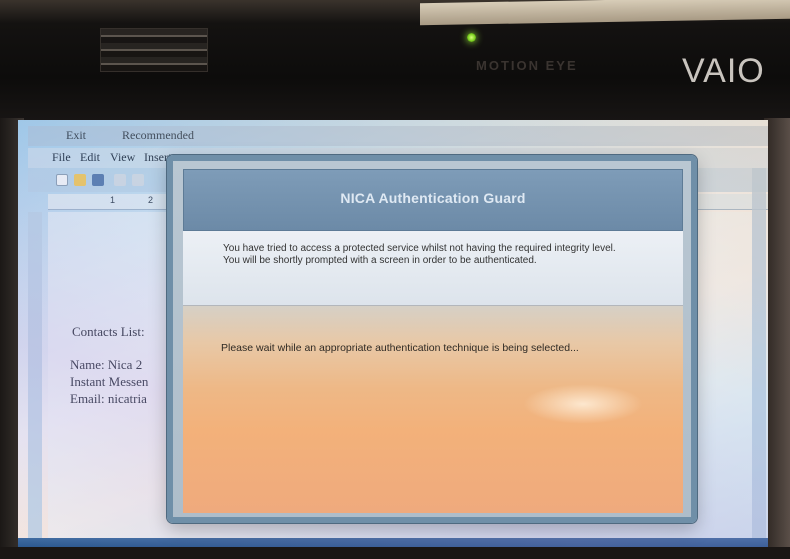 Image resolution: width=790 pixels, height=559 pixels. What do you see at coordinates (759, 360) in the screenshot?
I see `vertical-scrollbar` at bounding box center [759, 360].